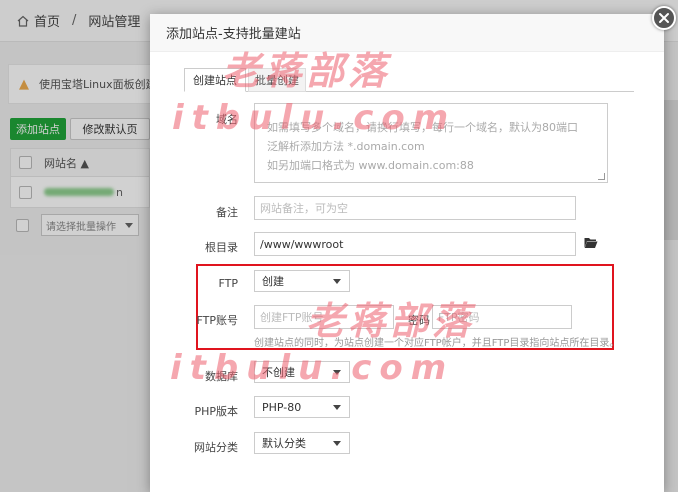  I want to click on resize-handle-icon, so click(601, 176).